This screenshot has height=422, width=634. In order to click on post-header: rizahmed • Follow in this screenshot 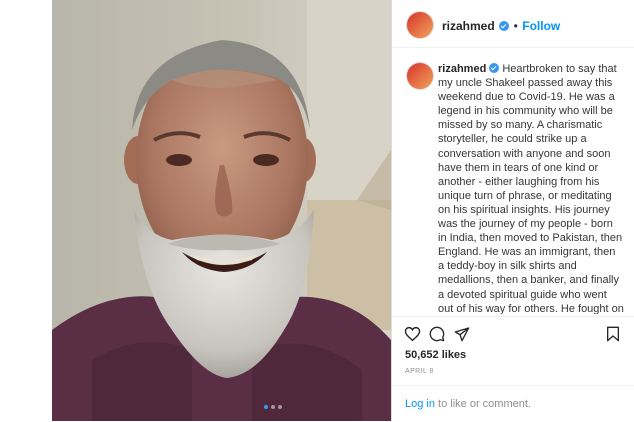, I will do `click(513, 24)`.